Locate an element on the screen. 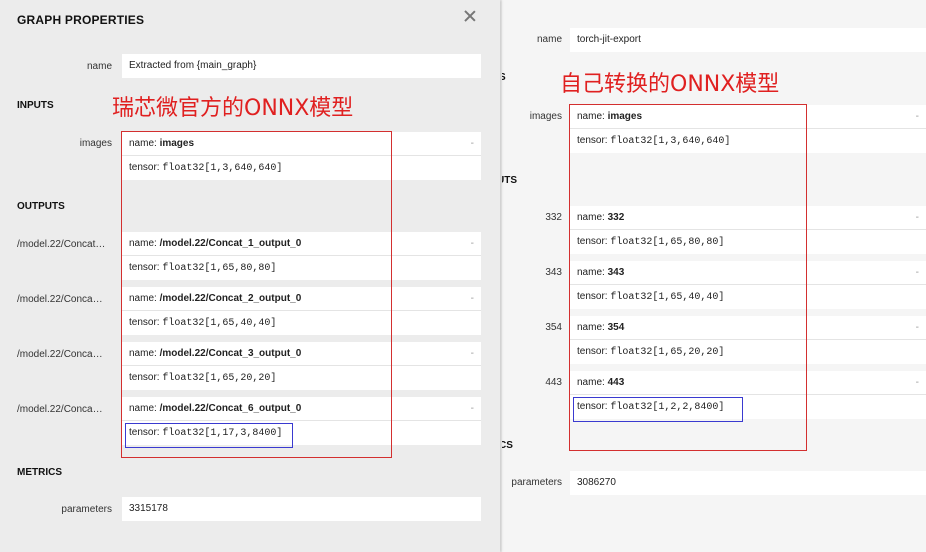 This screenshot has height=552, width=926. output-name-line: name: 343- is located at coordinates (748, 273).